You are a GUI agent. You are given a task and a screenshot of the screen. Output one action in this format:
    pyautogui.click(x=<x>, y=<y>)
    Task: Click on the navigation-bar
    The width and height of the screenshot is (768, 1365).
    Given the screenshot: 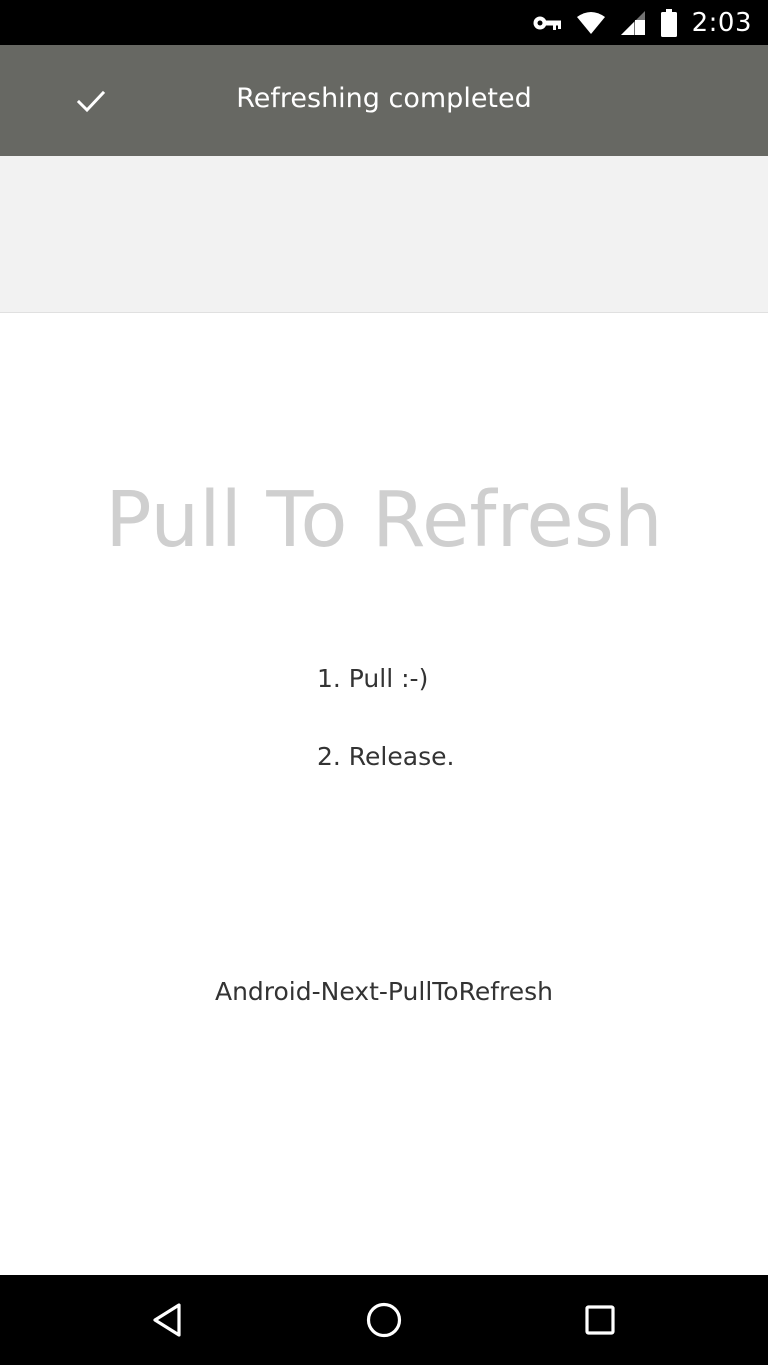 What is the action you would take?
    pyautogui.click(x=384, y=1320)
    